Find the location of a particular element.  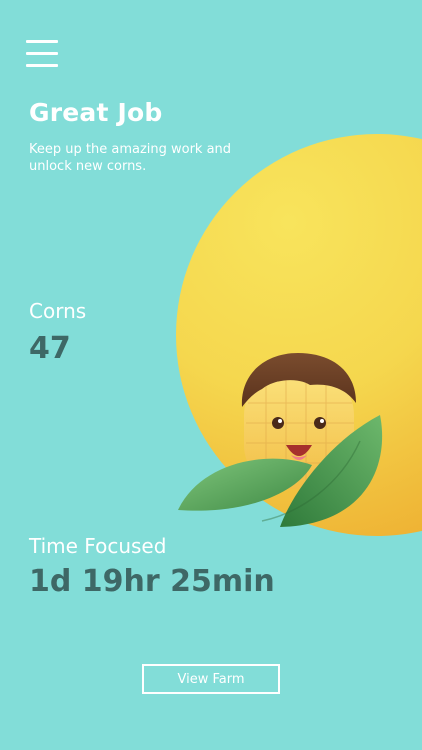

hamburger-menu-icon is located at coordinates (43, 54).